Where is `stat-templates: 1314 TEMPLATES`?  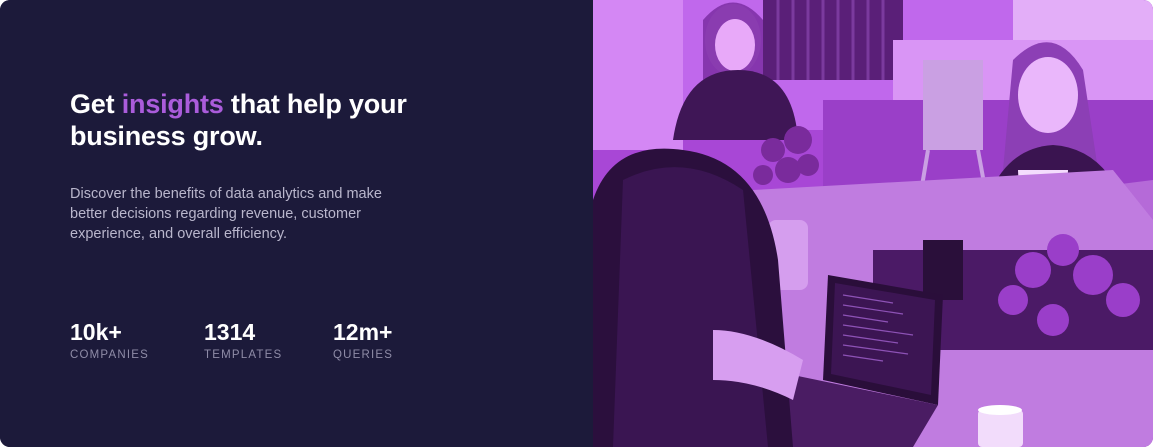
stat-templates: 1314 TEMPLATES is located at coordinates (268, 339).